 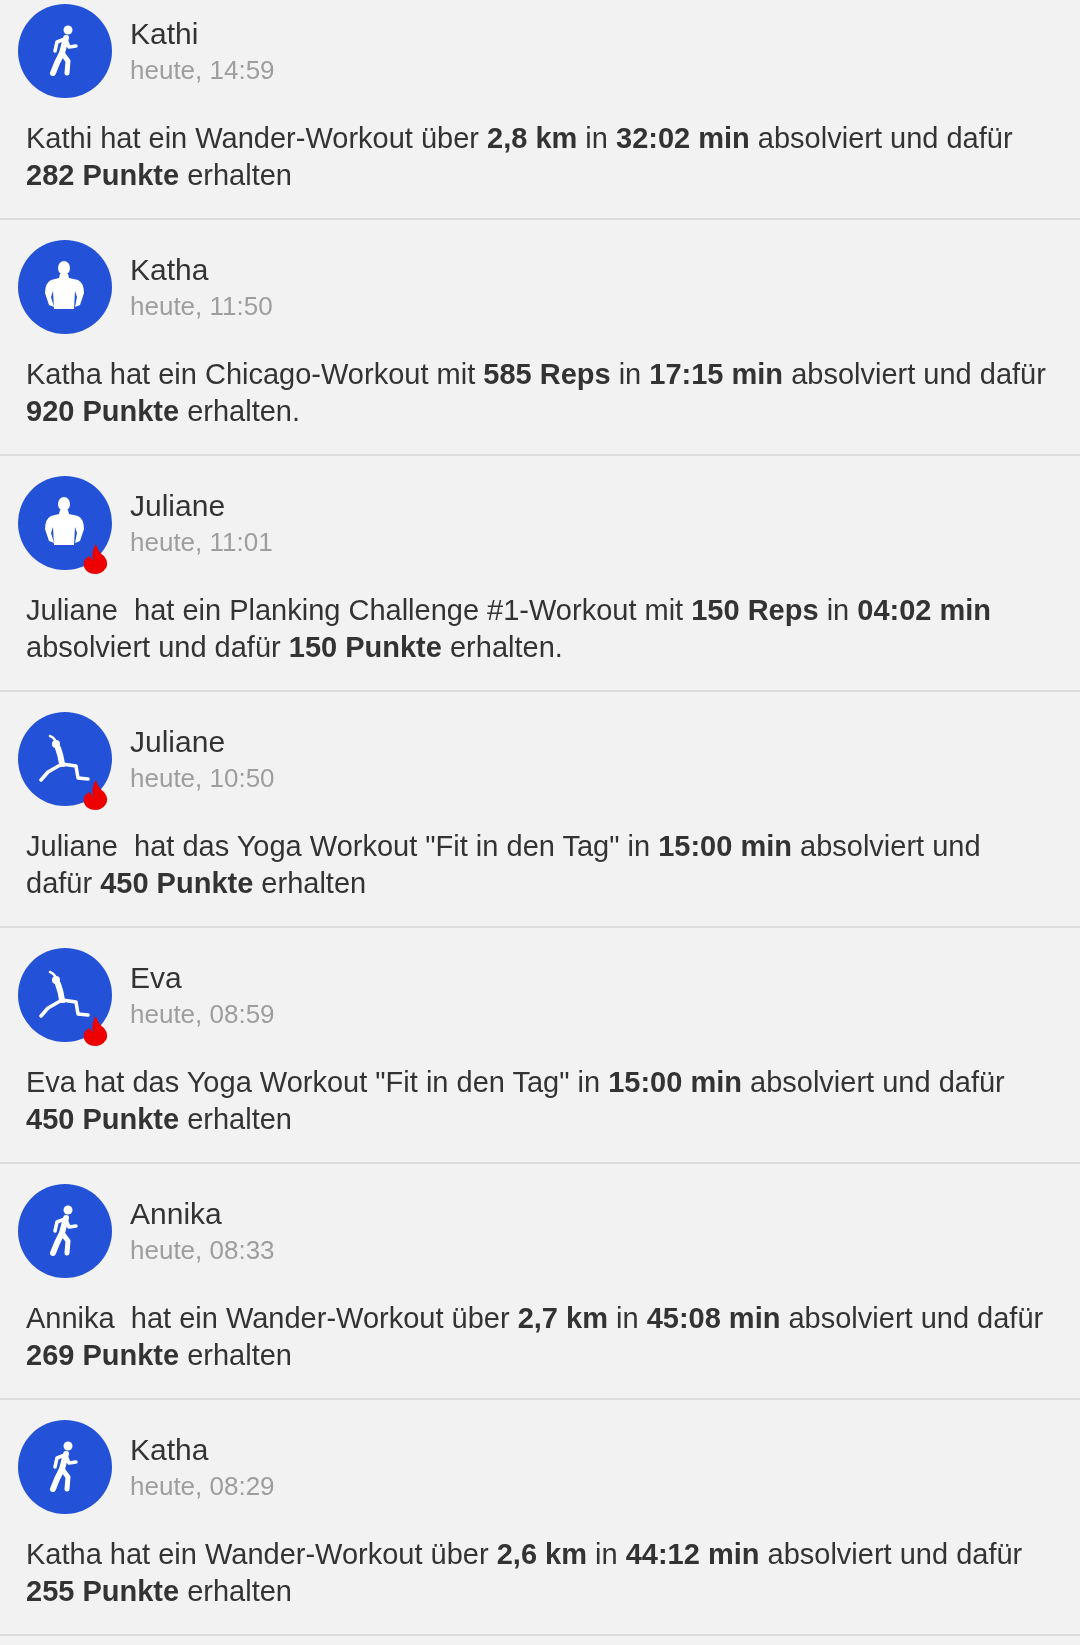 I want to click on timestamp: heute, 10:50, so click(x=202, y=778).